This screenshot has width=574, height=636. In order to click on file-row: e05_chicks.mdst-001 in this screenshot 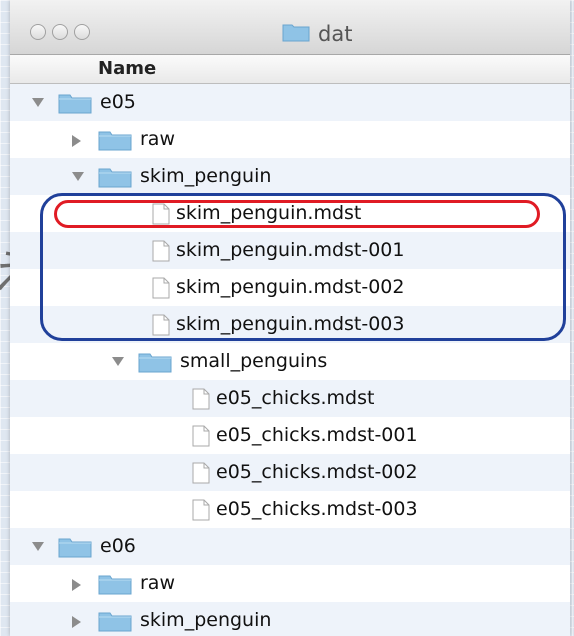, I will do `click(290, 435)`.